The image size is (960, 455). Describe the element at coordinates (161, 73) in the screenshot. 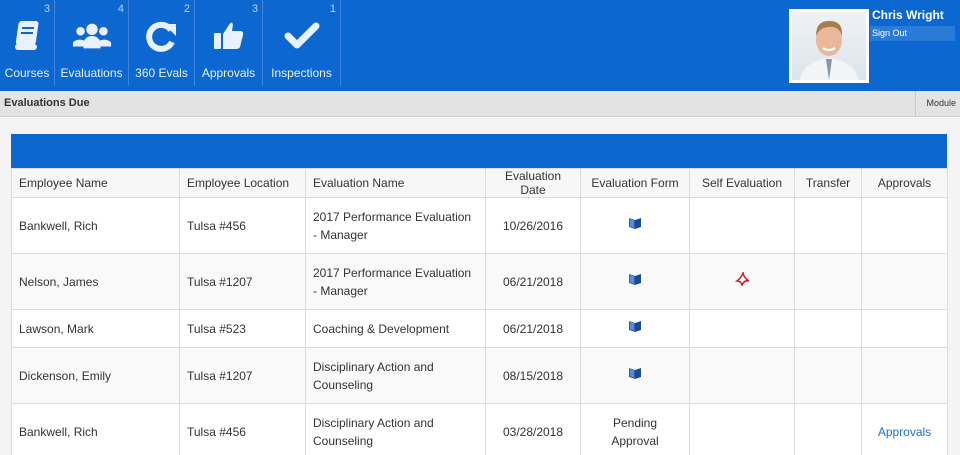

I see `nav-label: 360 Evals` at that location.